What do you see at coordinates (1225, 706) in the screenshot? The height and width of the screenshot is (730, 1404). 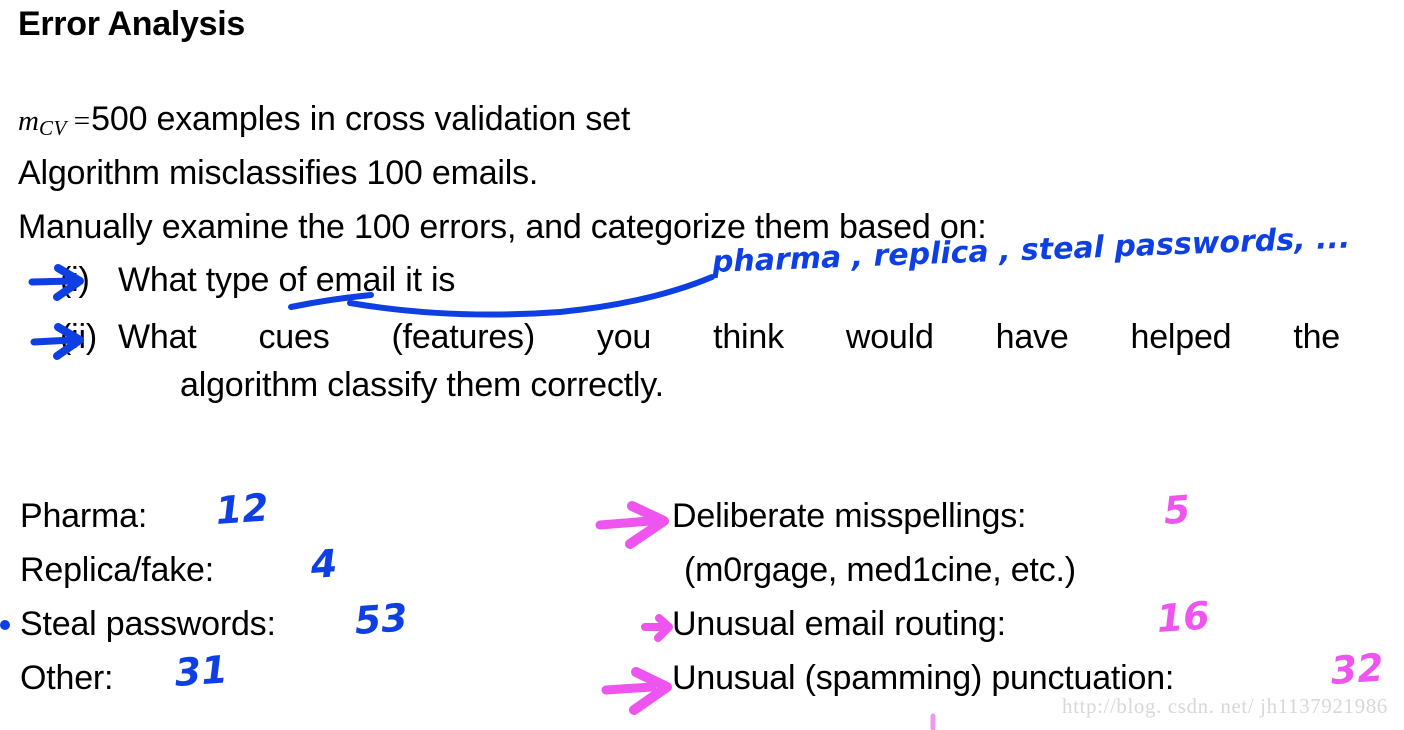 I see `watermark-text: http://blog. csdn. net/ jh1137921986` at bounding box center [1225, 706].